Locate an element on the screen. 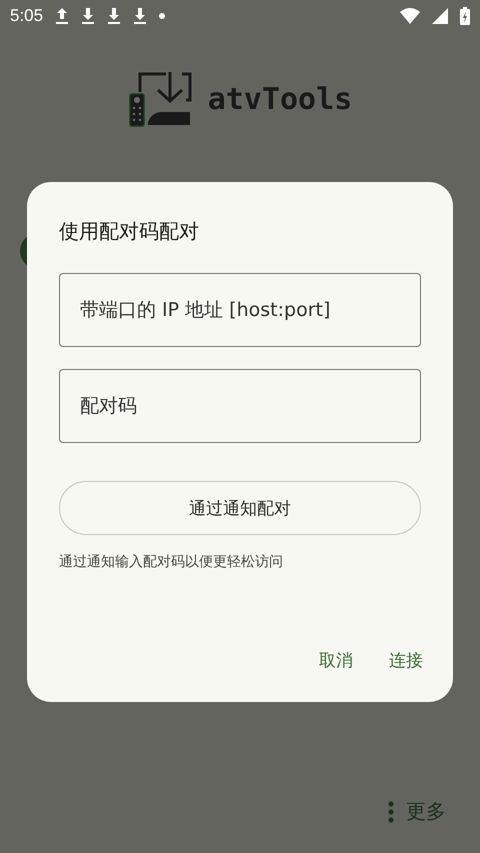  cancel-button: 取消 is located at coordinates (336, 660).